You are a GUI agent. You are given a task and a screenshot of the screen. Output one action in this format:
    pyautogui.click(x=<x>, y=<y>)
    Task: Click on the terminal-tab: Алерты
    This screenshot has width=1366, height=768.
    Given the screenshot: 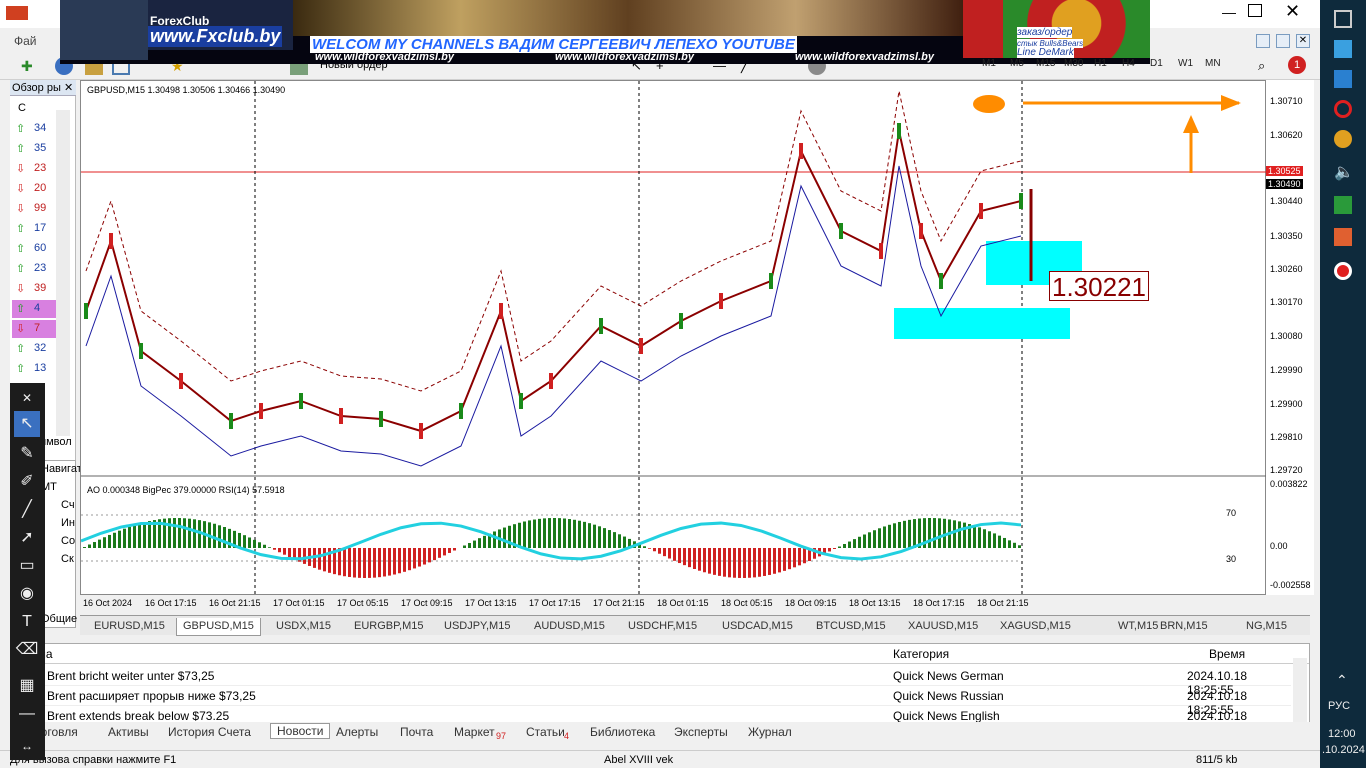 What is the action you would take?
    pyautogui.click(x=357, y=732)
    